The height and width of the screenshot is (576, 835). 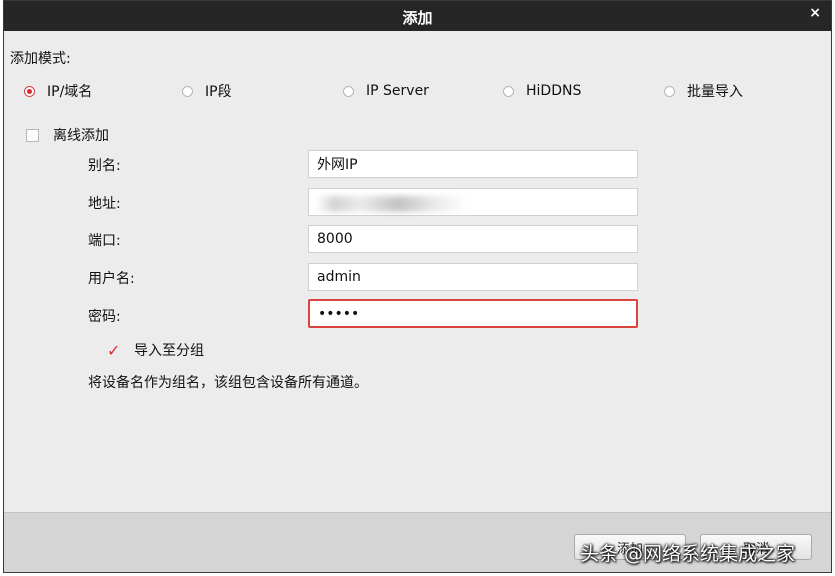 What do you see at coordinates (397, 91) in the screenshot?
I see `radio-ip-server-label: IP Server` at bounding box center [397, 91].